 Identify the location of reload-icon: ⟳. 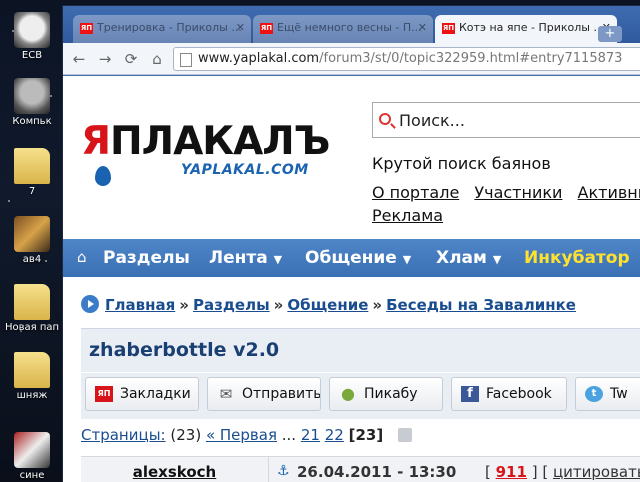
(131, 59).